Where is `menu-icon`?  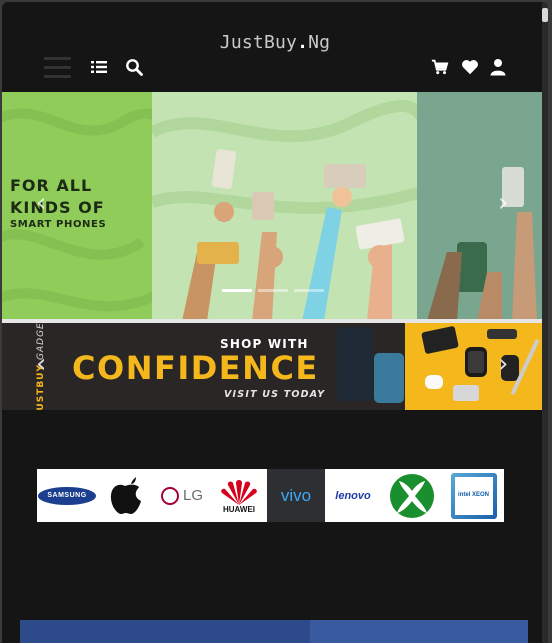 menu-icon is located at coordinates (57, 68).